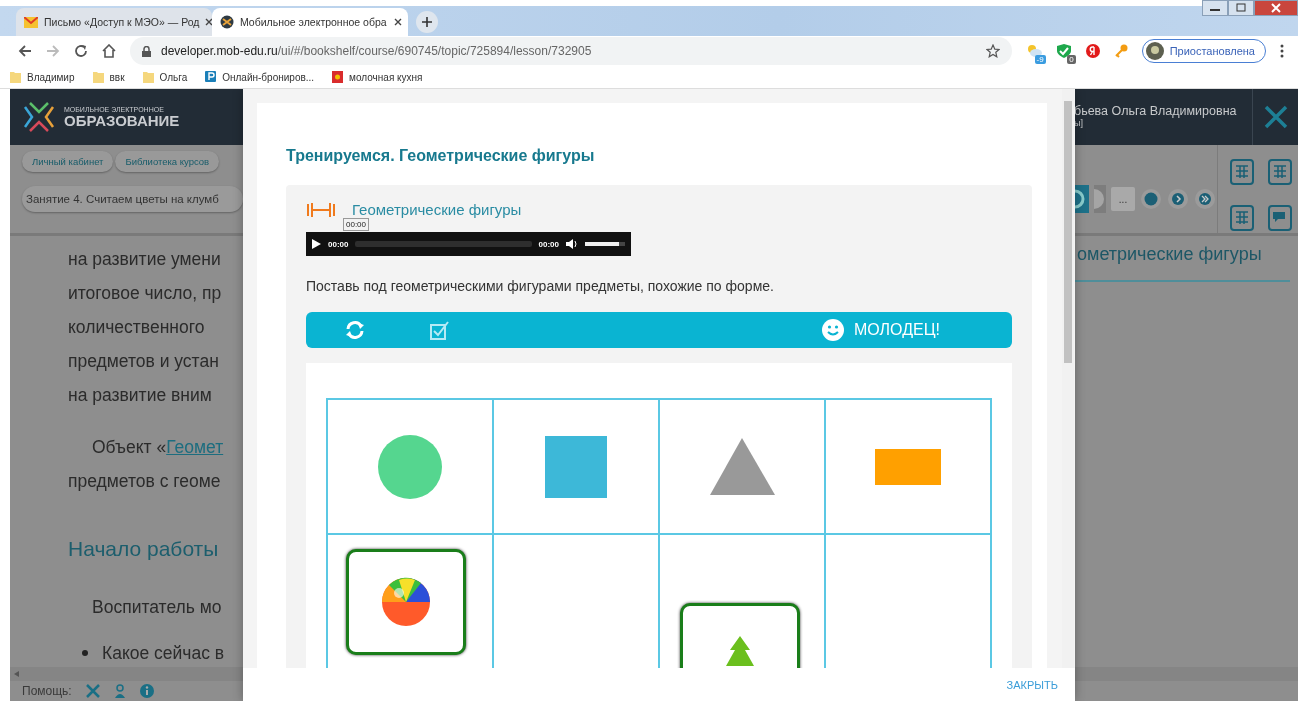  Describe the element at coordinates (833, 330) in the screenshot. I see `smiley-icon` at that location.